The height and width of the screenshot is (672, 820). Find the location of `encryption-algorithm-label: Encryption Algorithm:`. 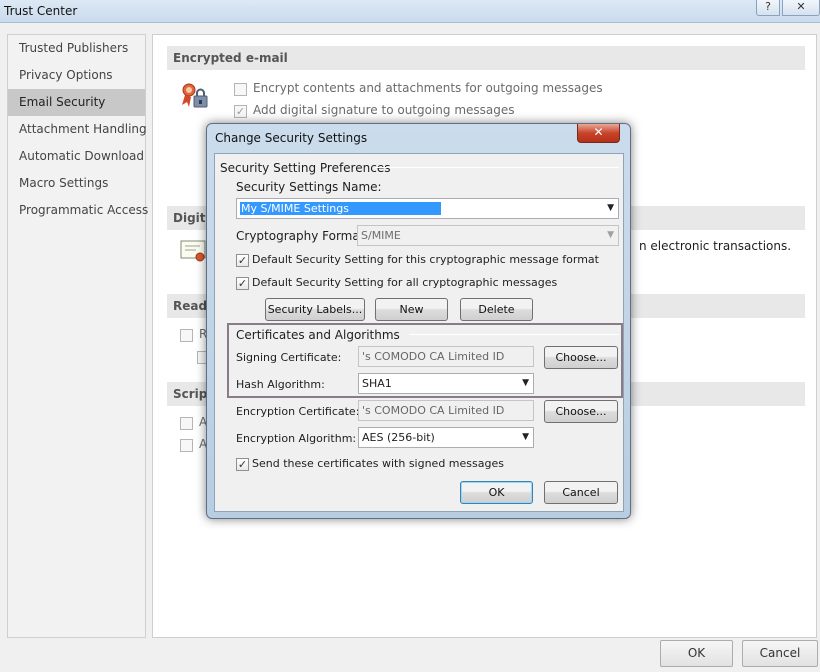

encryption-algorithm-label: Encryption Algorithm: is located at coordinates (296, 438).